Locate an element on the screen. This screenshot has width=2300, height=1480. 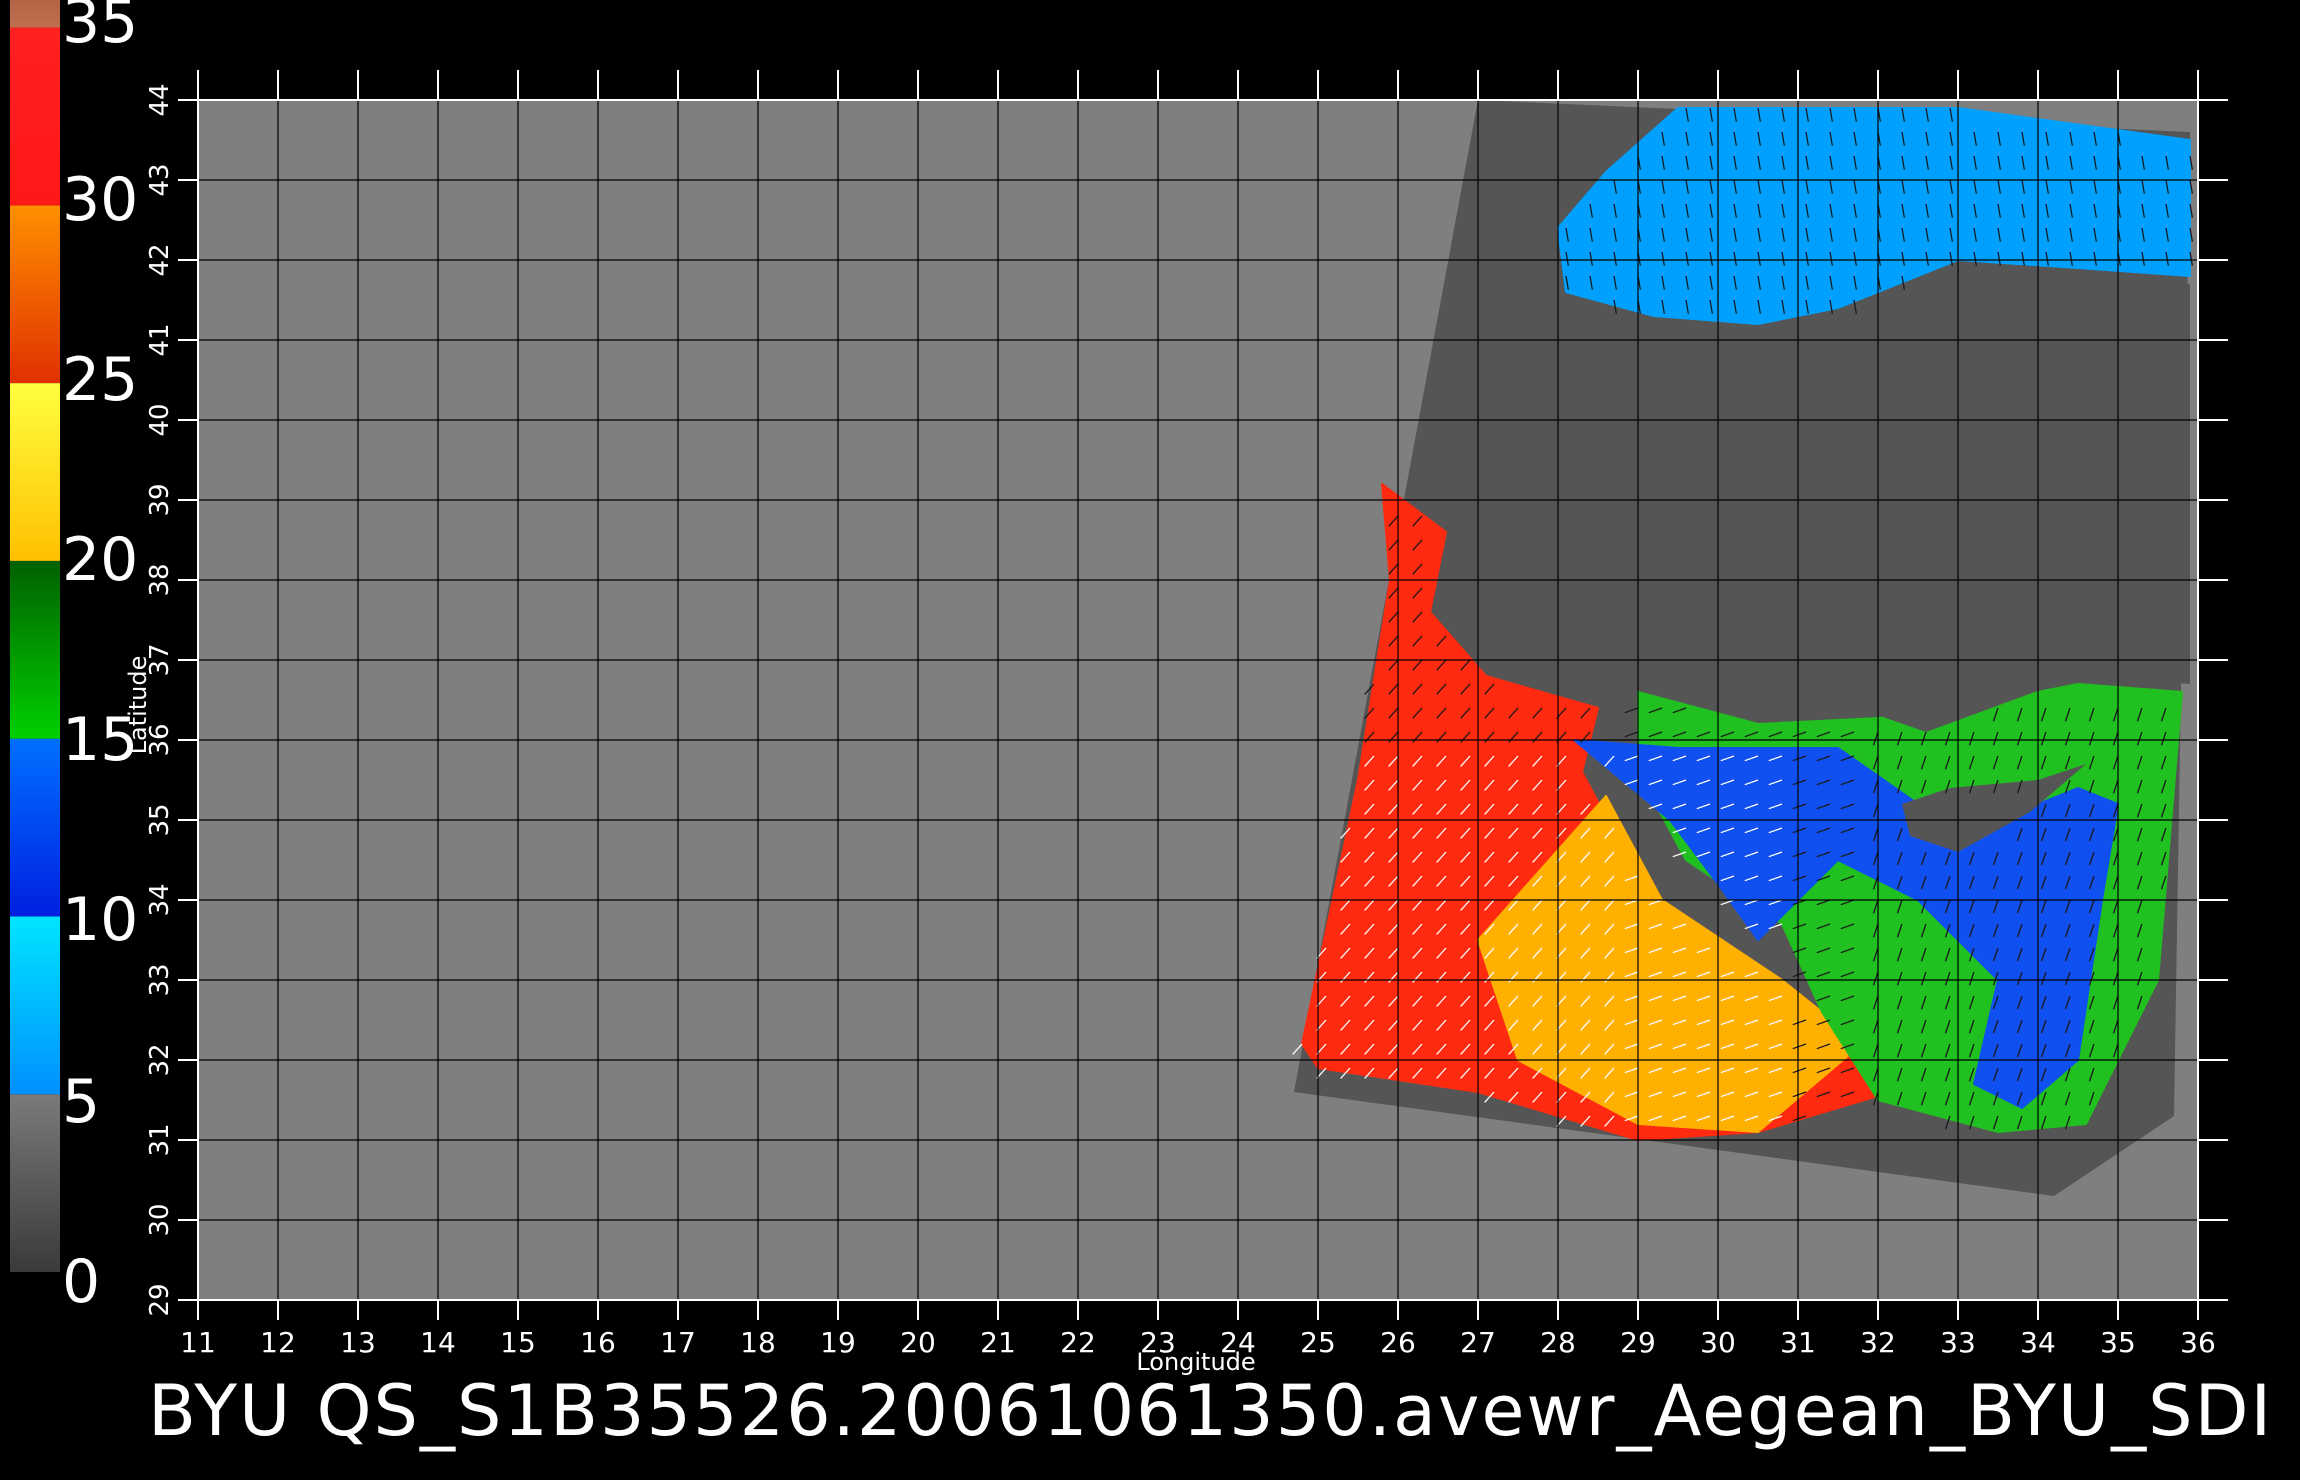
x-tick-label-33: 33 is located at coordinates (1958, 1342).